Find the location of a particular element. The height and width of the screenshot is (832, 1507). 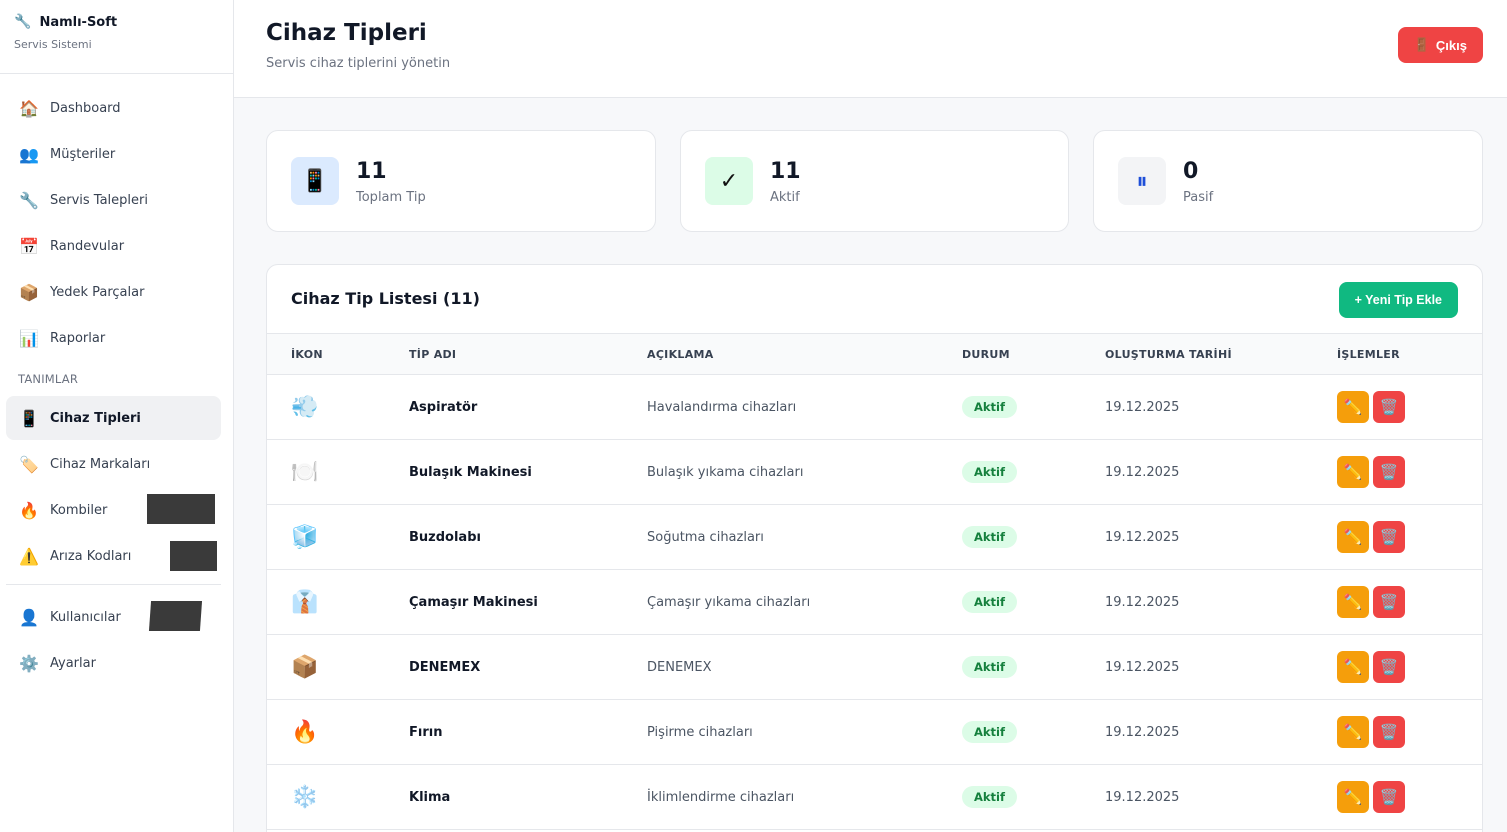

page-subtitle: Servis cihaz tiplerini yönetin is located at coordinates (358, 63).